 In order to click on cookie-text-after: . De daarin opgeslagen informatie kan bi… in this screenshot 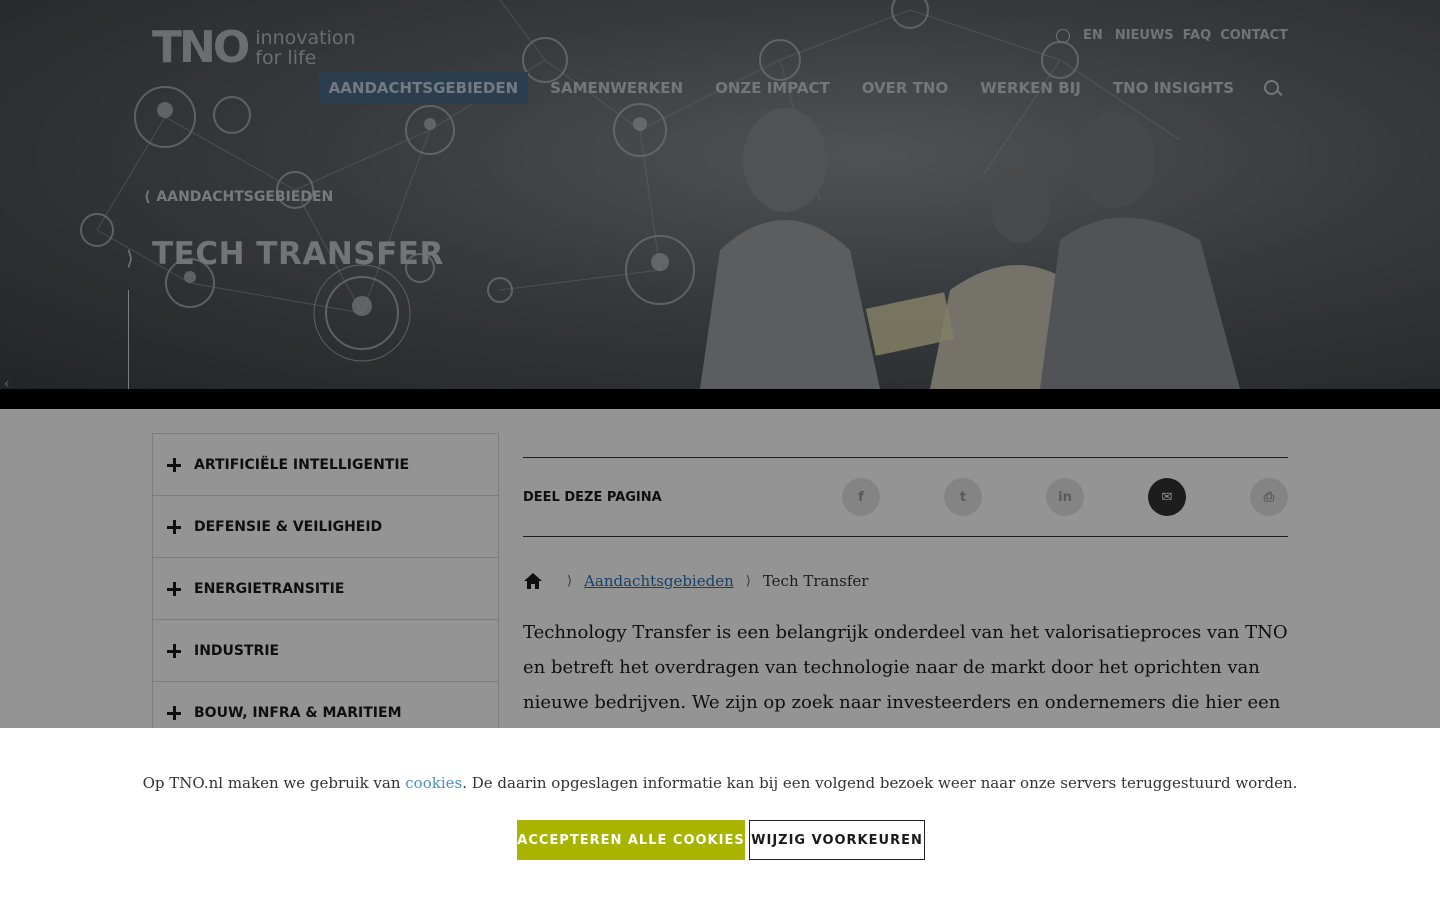, I will do `click(880, 783)`.